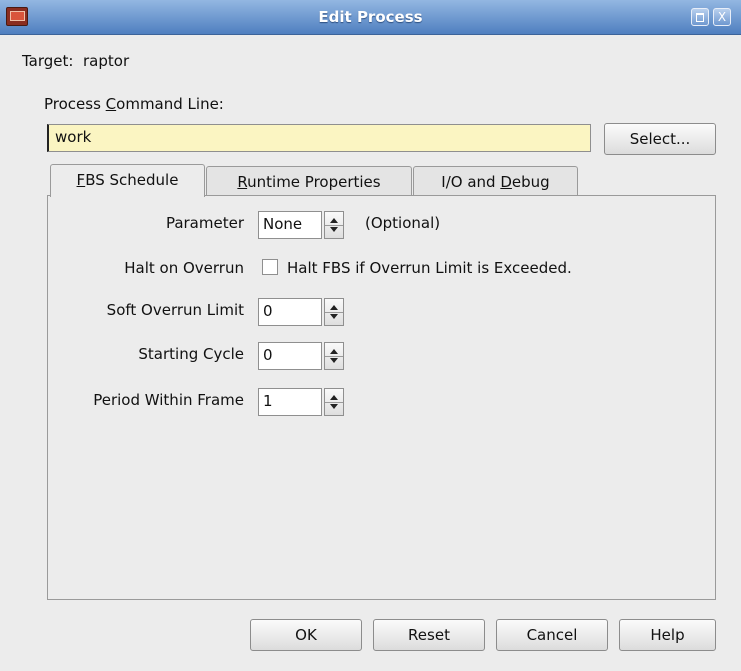 The image size is (741, 671). Describe the element at coordinates (75, 104) in the screenshot. I see `command-label-prefix: Process` at that location.